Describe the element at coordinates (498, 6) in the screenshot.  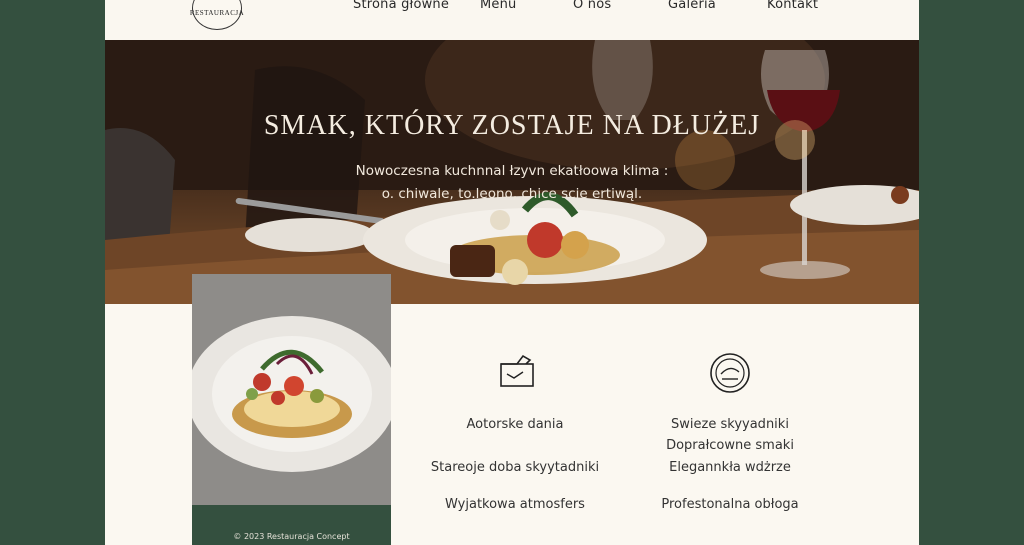
I see `nav-menu: Menu` at that location.